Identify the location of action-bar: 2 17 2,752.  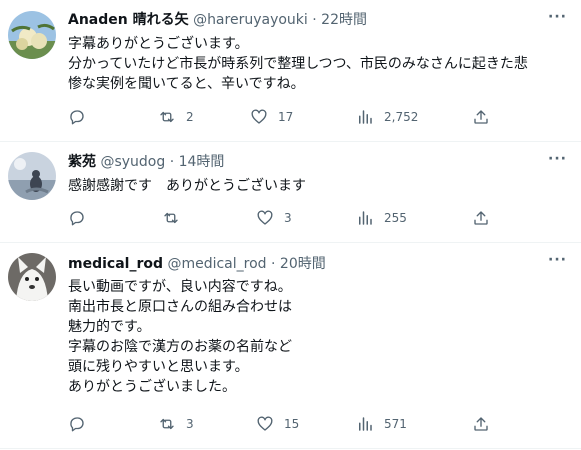
(280, 117).